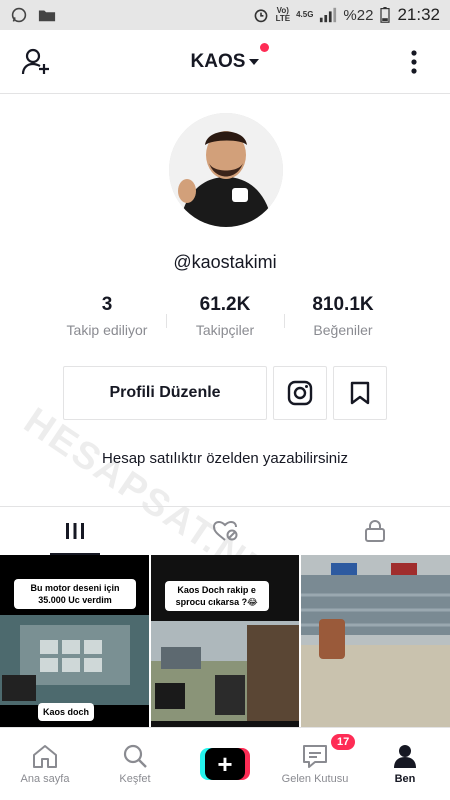 This screenshot has width=450, height=800. What do you see at coordinates (225, 304) in the screenshot?
I see `followers-count: 61.2K` at bounding box center [225, 304].